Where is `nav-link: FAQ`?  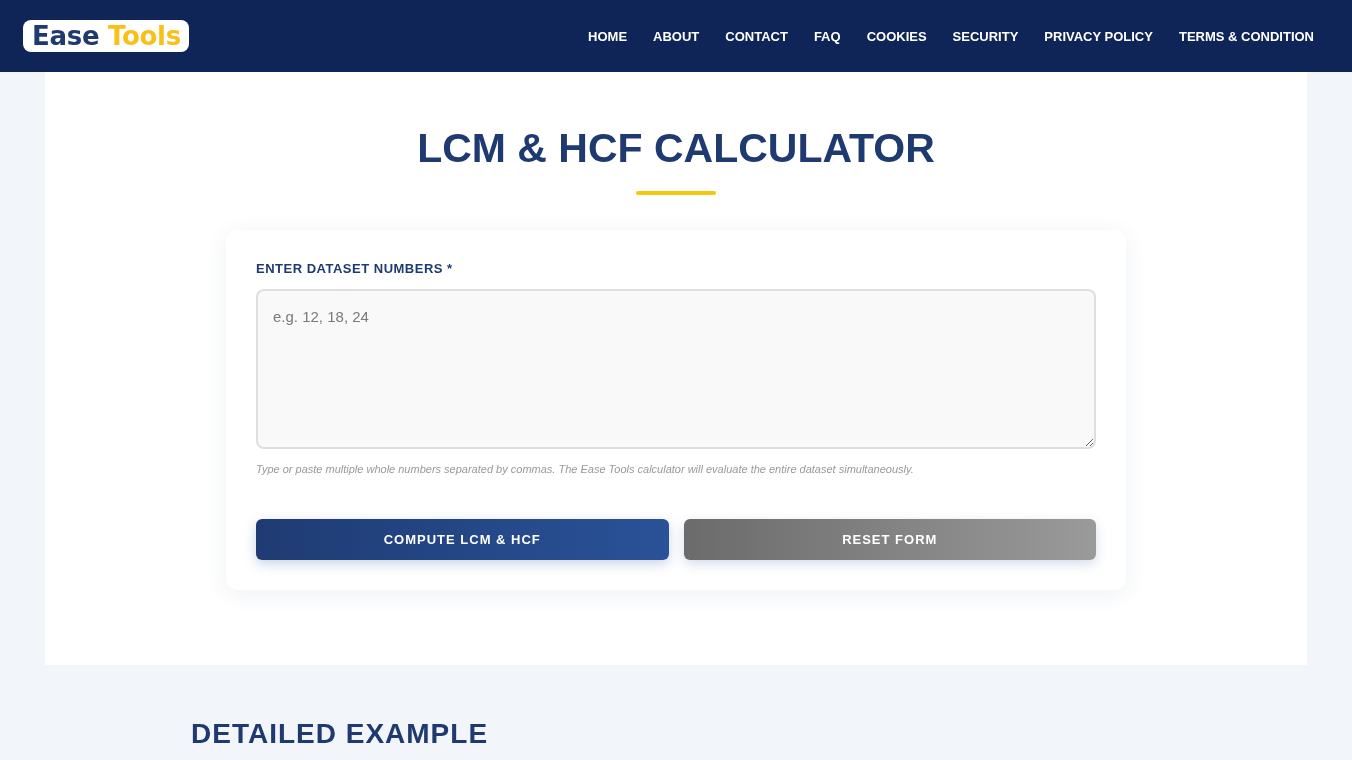 nav-link: FAQ is located at coordinates (827, 36).